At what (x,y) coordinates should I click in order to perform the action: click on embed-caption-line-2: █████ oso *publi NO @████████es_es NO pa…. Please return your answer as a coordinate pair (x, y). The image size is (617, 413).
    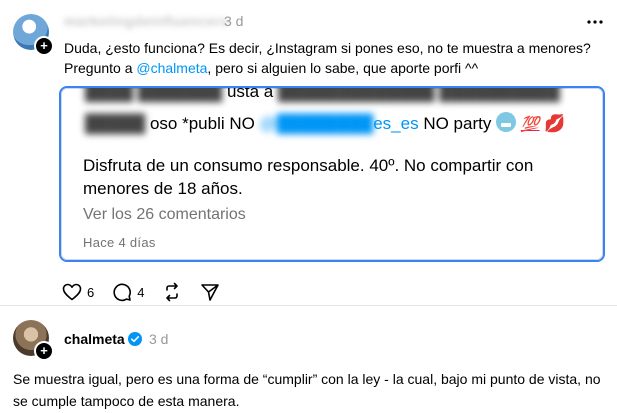
    Looking at the image, I should click on (325, 123).